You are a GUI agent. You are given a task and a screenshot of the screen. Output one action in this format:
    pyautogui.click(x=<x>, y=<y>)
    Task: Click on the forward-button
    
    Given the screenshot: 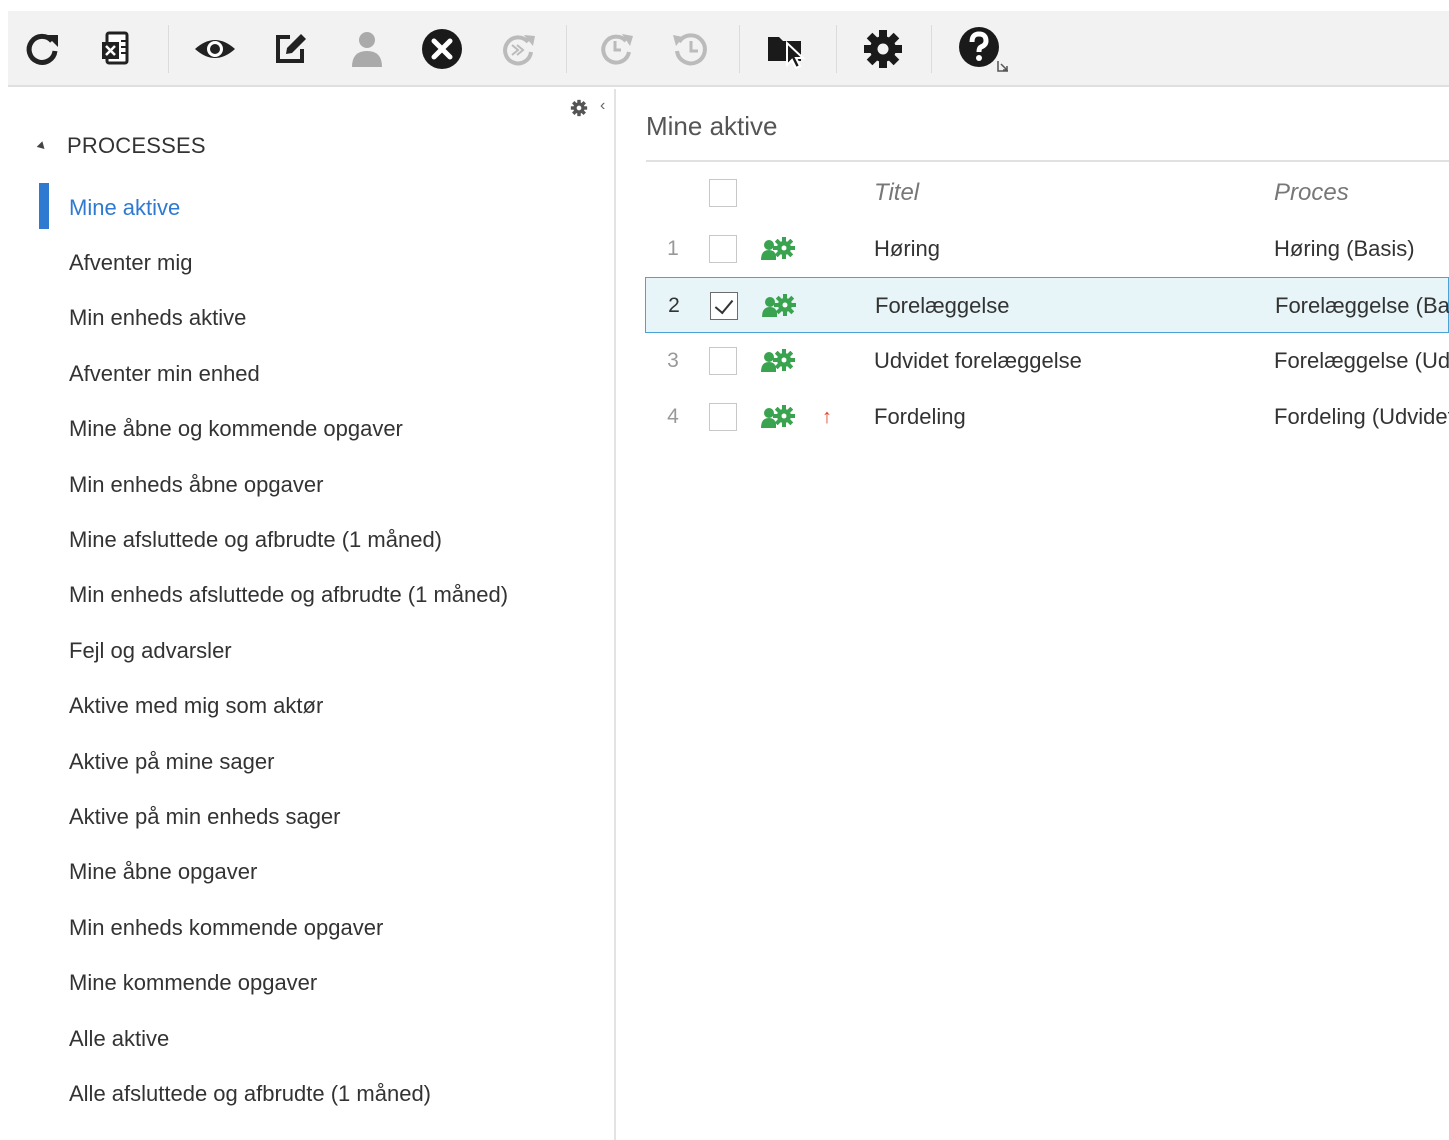 What is the action you would take?
    pyautogui.click(x=518, y=49)
    